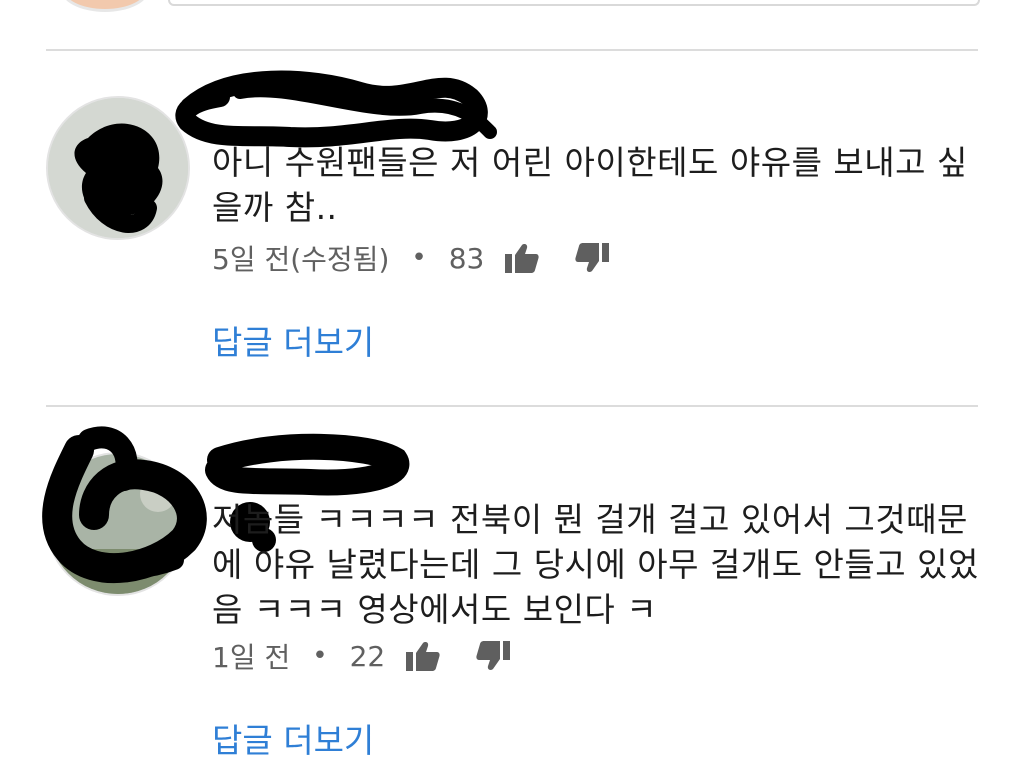 The width and height of the screenshot is (1024, 782). Describe the element at coordinates (301, 259) in the screenshot. I see `comment-time: 5일 전(수정됨)` at that location.